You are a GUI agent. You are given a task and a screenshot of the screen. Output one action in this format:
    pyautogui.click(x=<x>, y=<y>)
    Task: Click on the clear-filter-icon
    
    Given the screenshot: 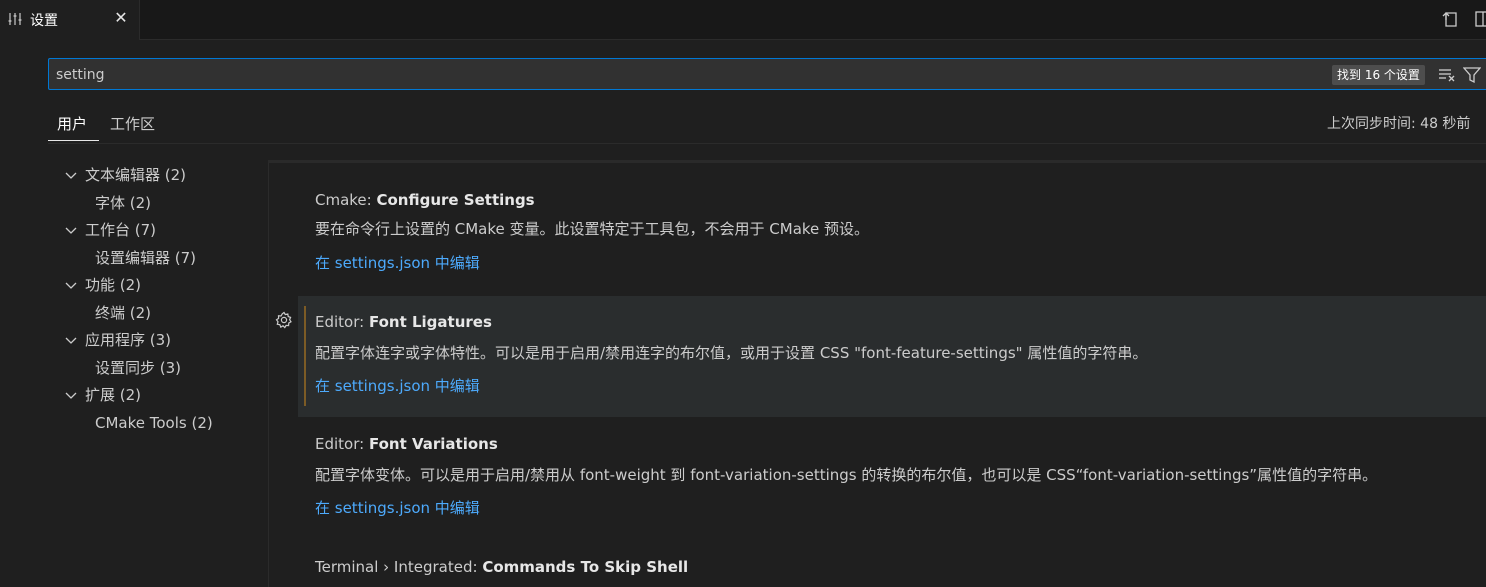 What is the action you would take?
    pyautogui.click(x=1447, y=75)
    